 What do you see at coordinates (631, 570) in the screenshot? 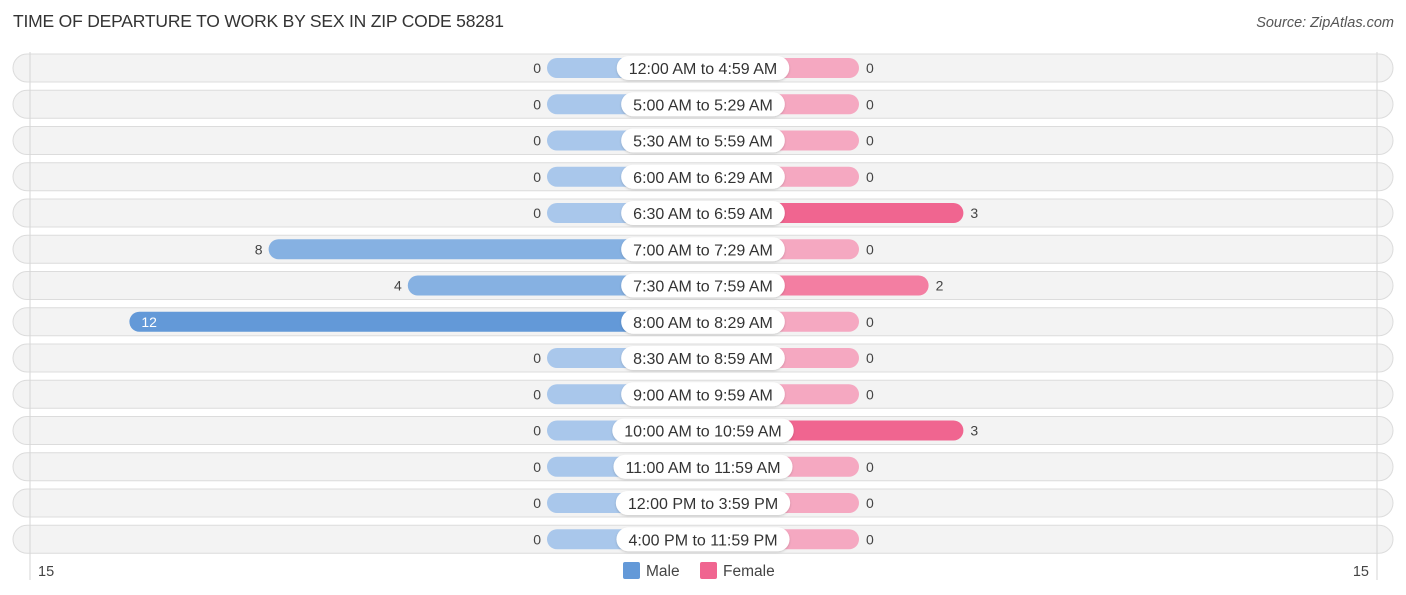
I see `legend-swatch-male` at bounding box center [631, 570].